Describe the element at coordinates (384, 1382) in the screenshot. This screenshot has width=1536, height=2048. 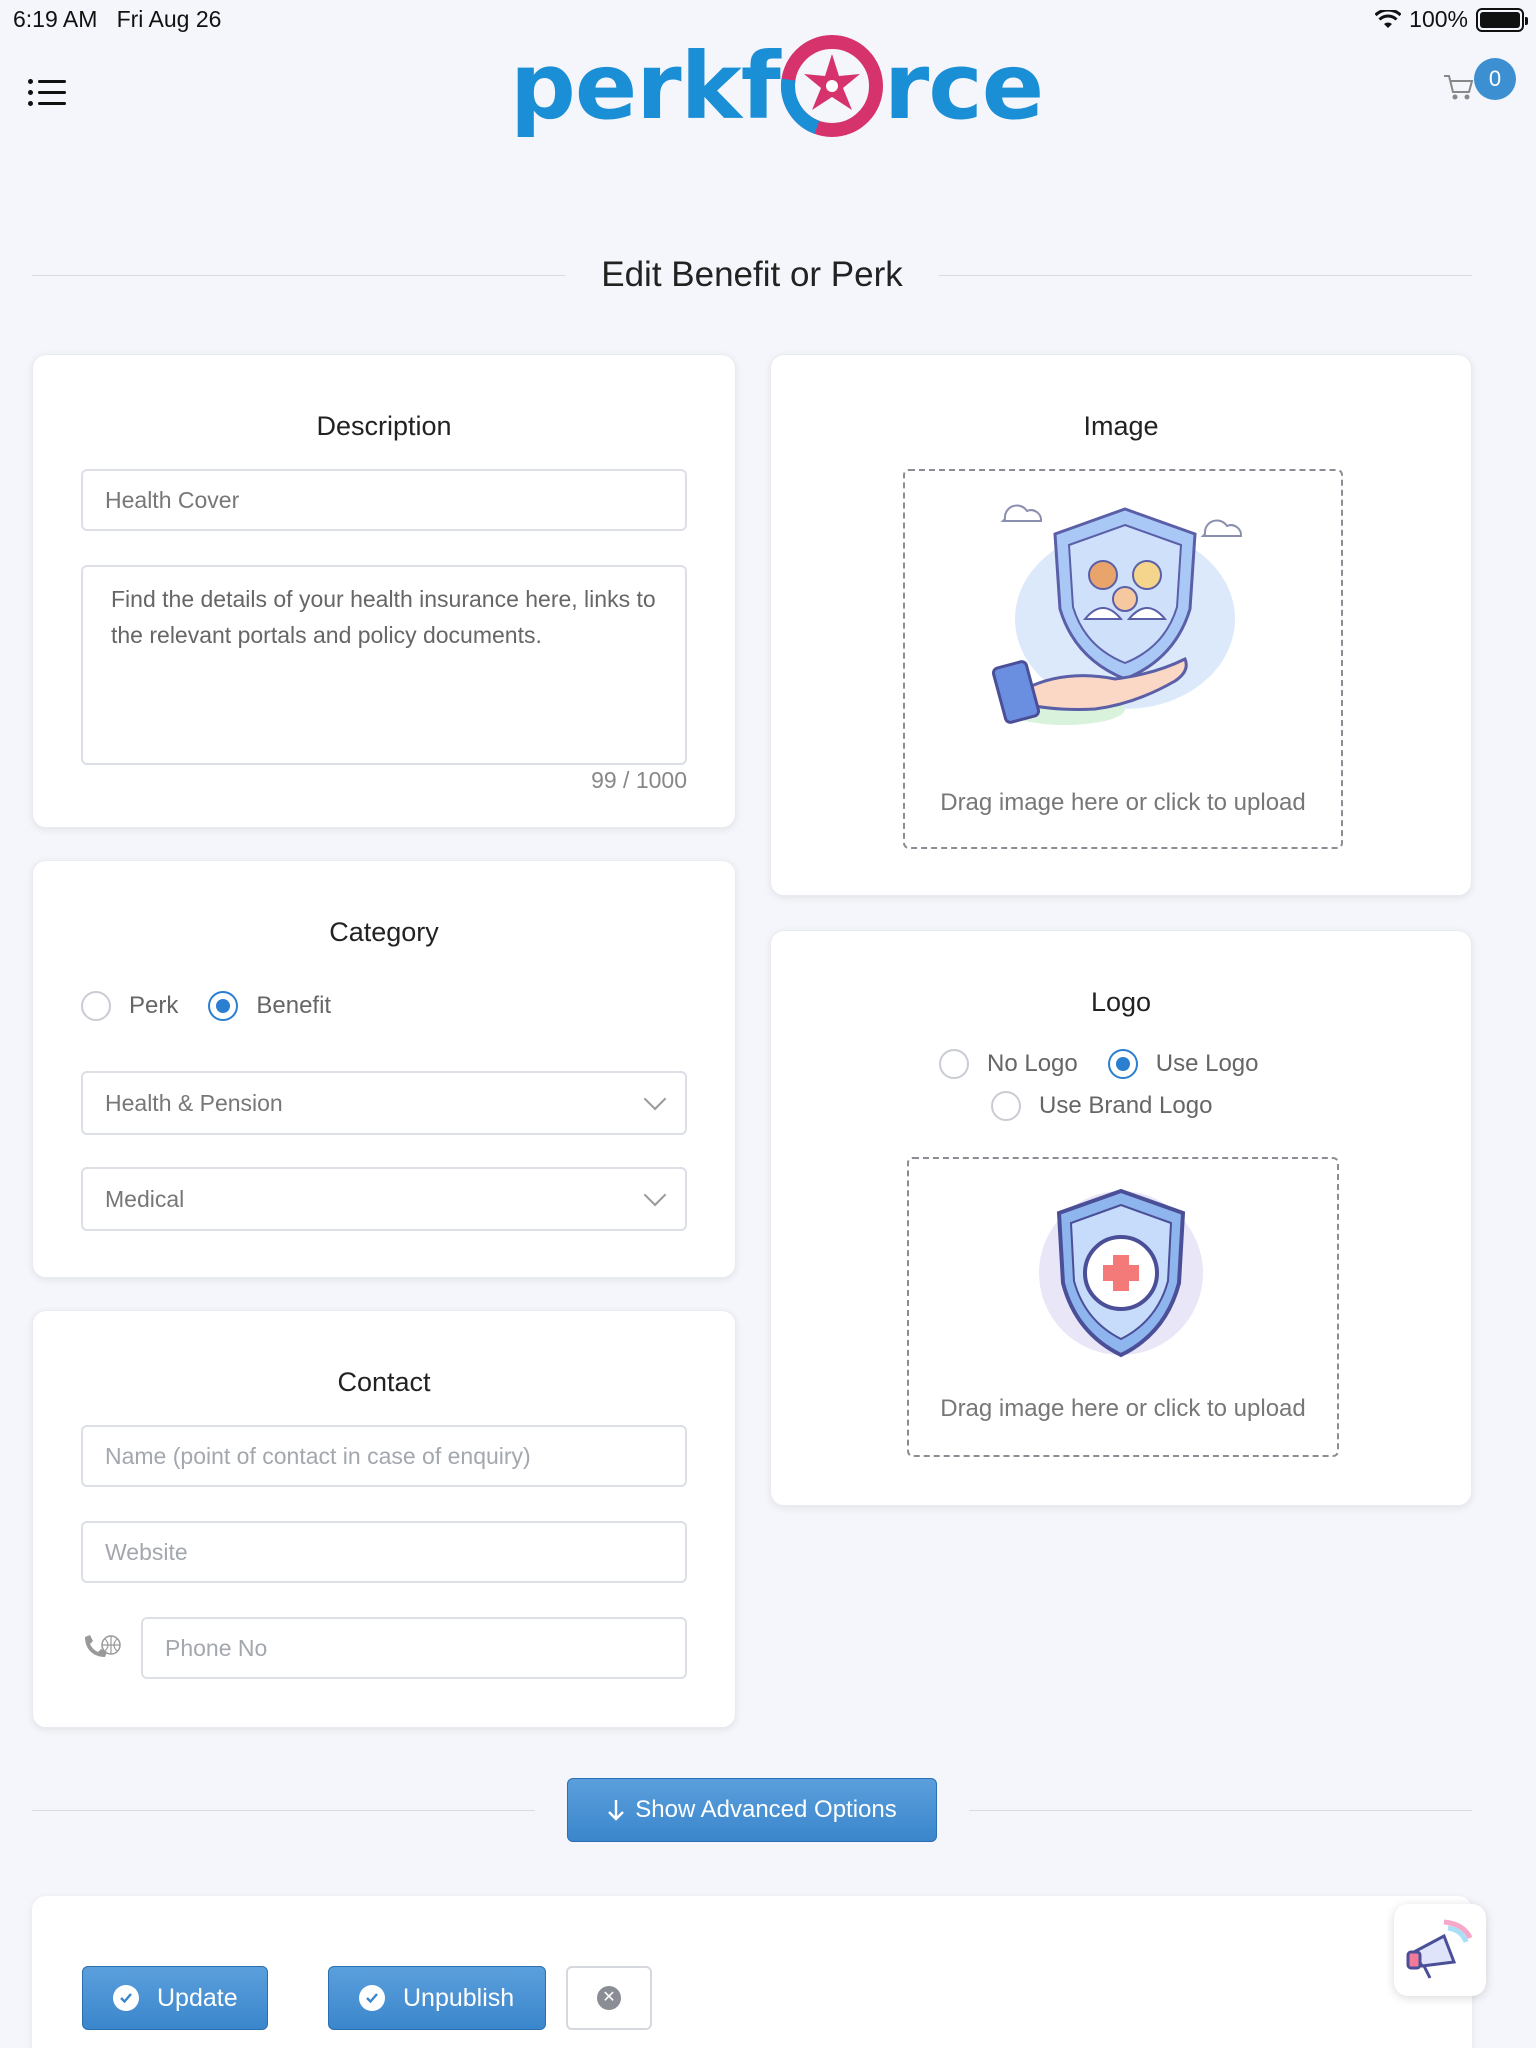
I see `contact-title: Contact` at that location.